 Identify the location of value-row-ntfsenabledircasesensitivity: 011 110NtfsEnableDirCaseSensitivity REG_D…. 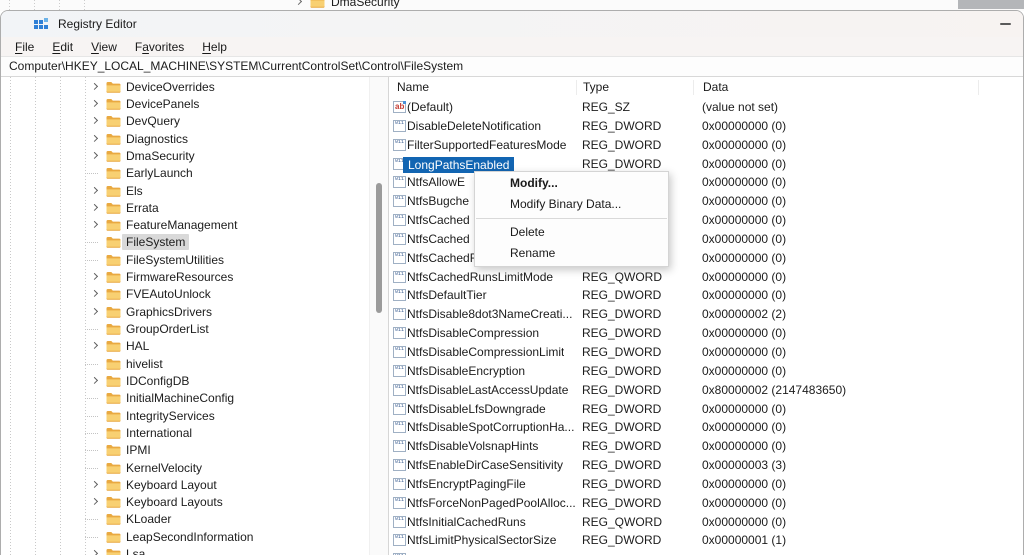
(706, 465).